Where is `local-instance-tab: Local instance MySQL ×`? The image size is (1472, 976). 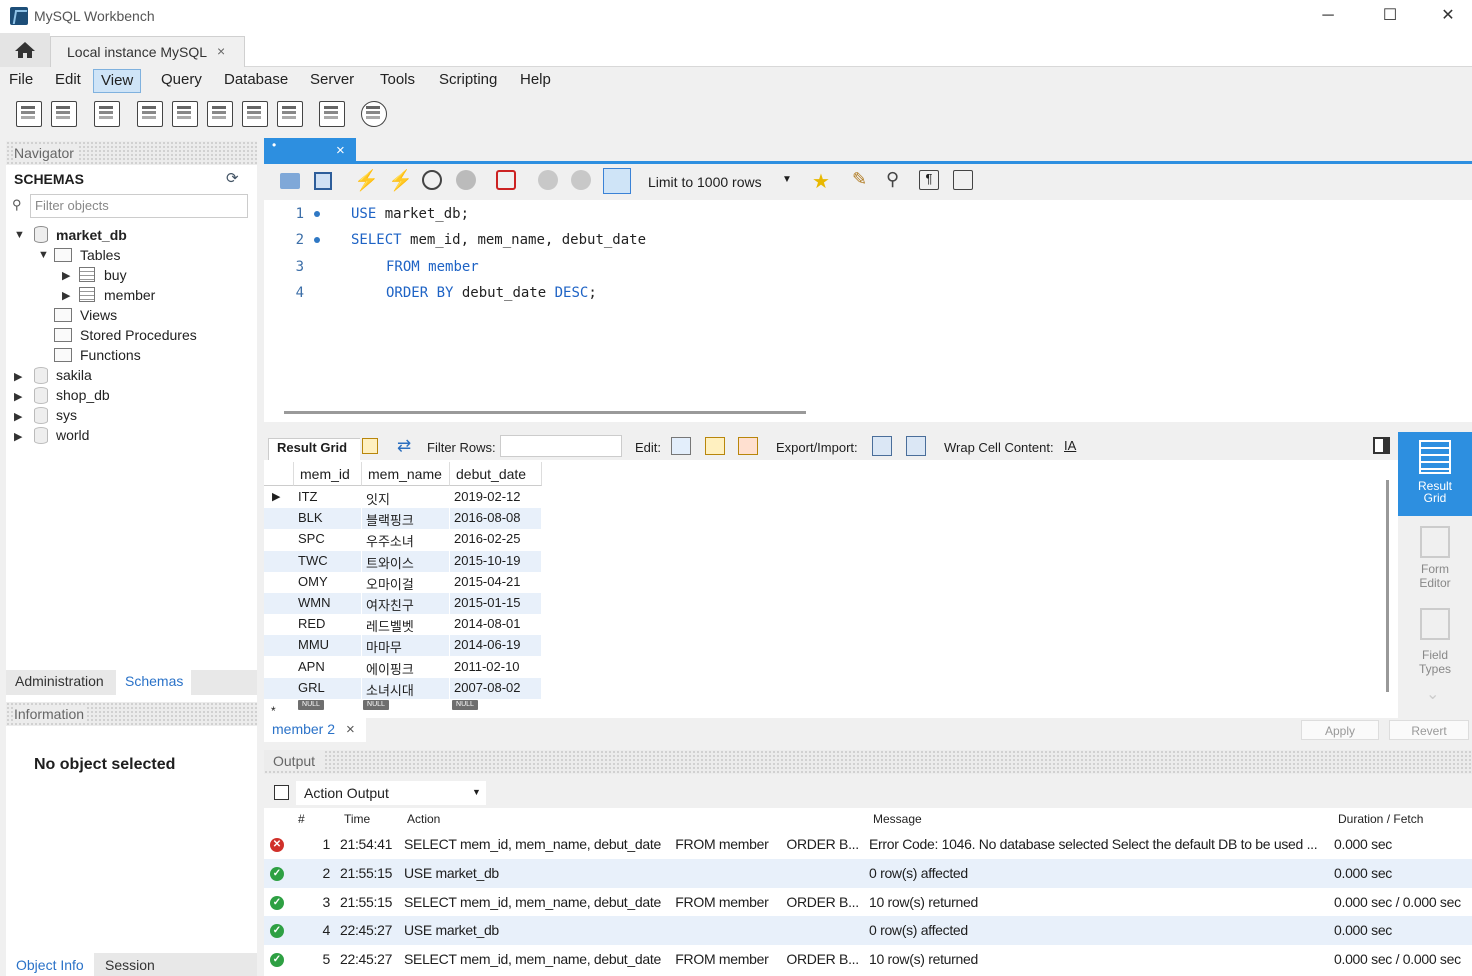
local-instance-tab: Local instance MySQL × is located at coordinates (147, 51).